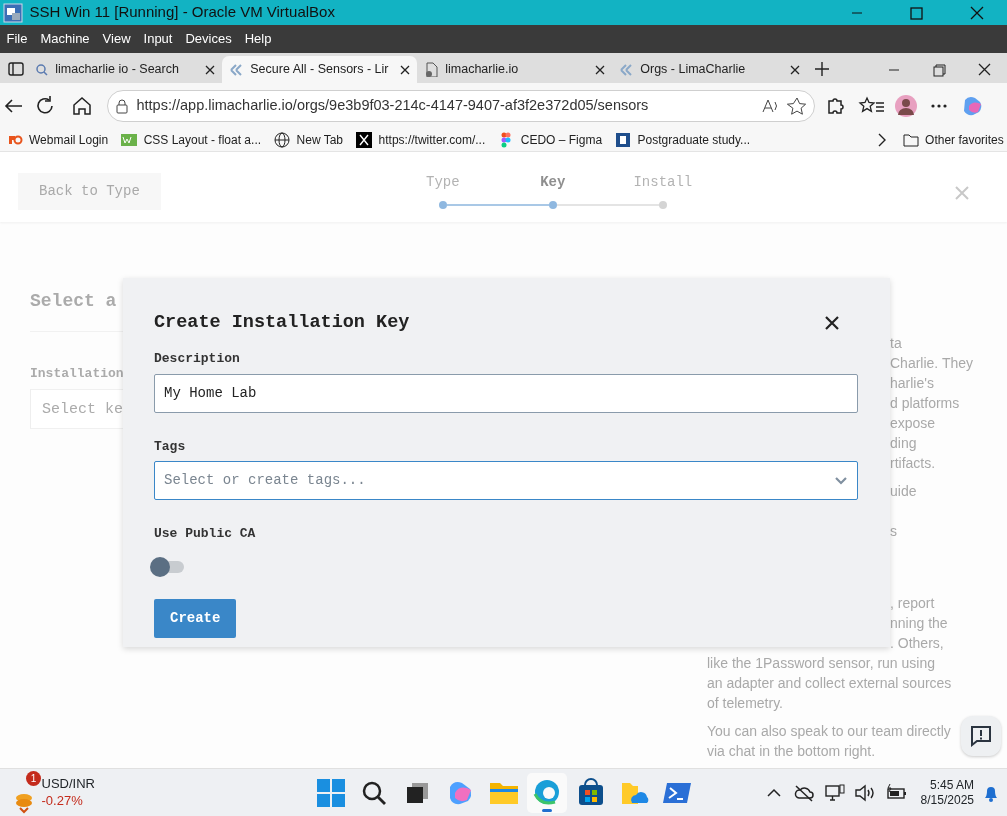 The image size is (1007, 816). Describe the element at coordinates (195, 619) in the screenshot. I see `create-button: Create` at that location.